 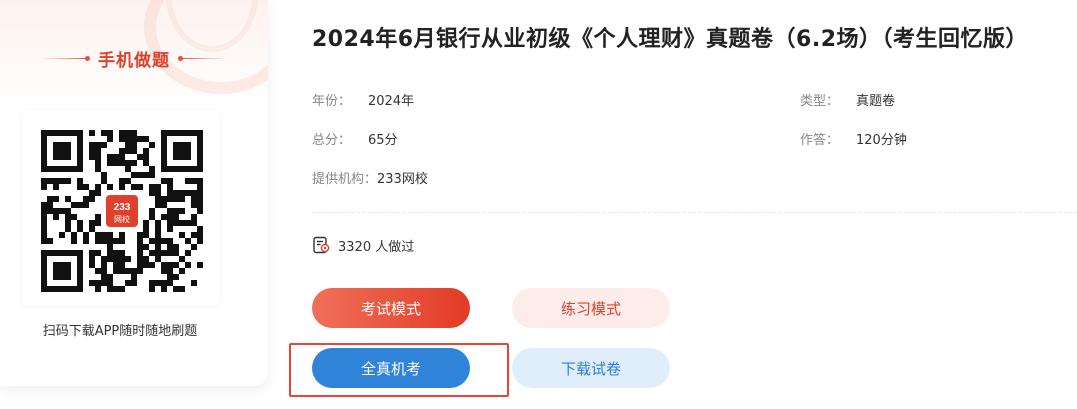 I want to click on qr-panel-title: 手机做题, so click(x=134, y=60).